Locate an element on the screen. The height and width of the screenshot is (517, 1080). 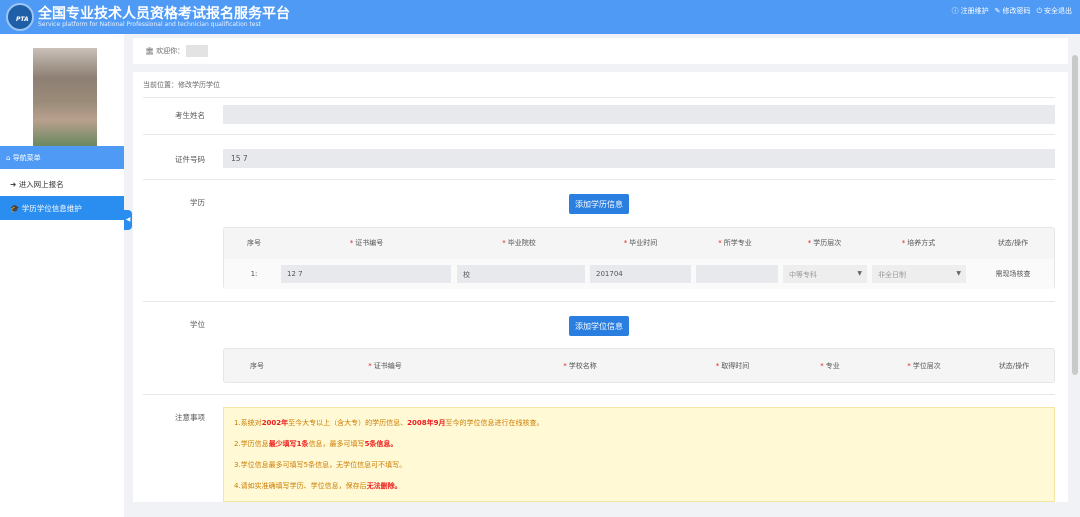
logout-label: 安全退出 is located at coordinates (1058, 11).